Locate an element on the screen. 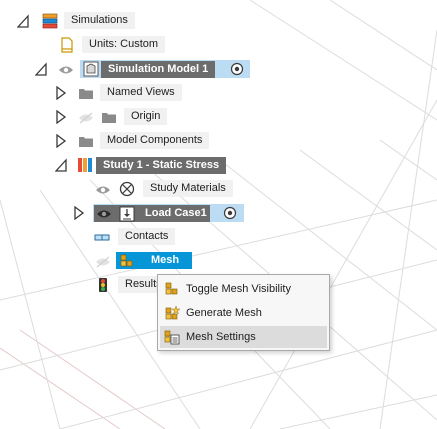 This screenshot has width=437, height=429. document-icon is located at coordinates (67, 45).